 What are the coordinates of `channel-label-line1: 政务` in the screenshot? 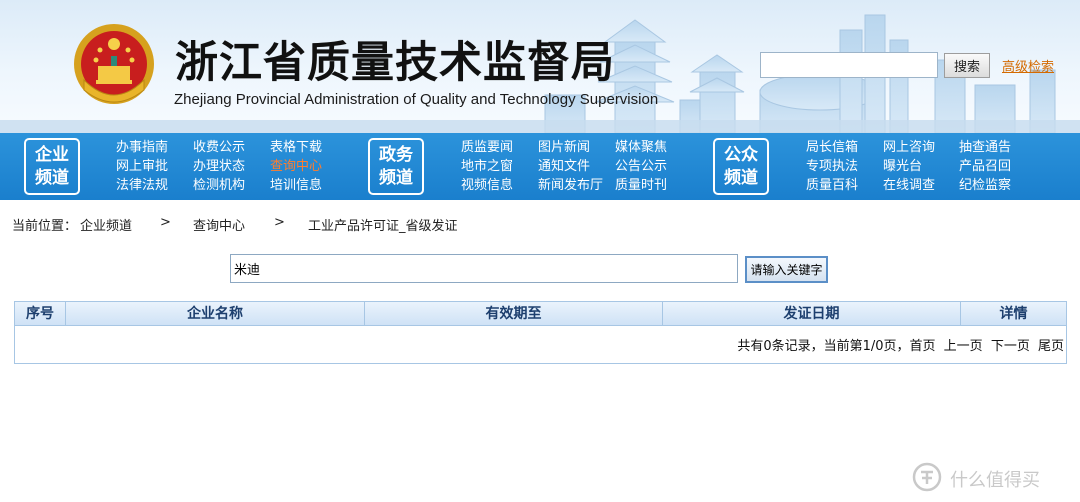 It's located at (396, 155).